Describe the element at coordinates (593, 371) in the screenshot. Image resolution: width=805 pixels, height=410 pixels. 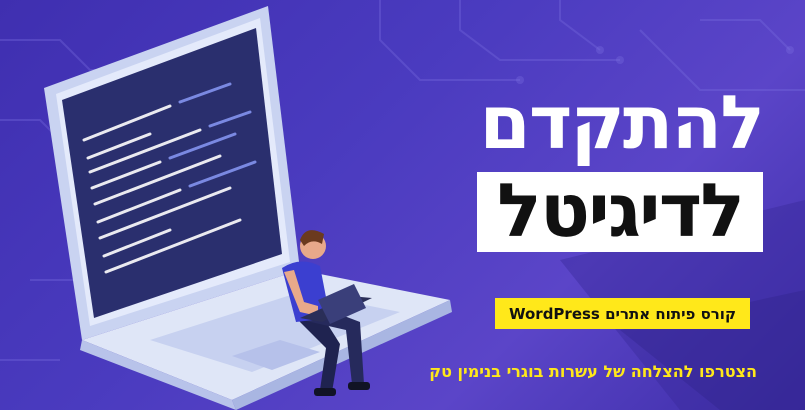
I see `tagline: הצטרפו להצלחה של עשרות בוגרי בנימין טק` at that location.